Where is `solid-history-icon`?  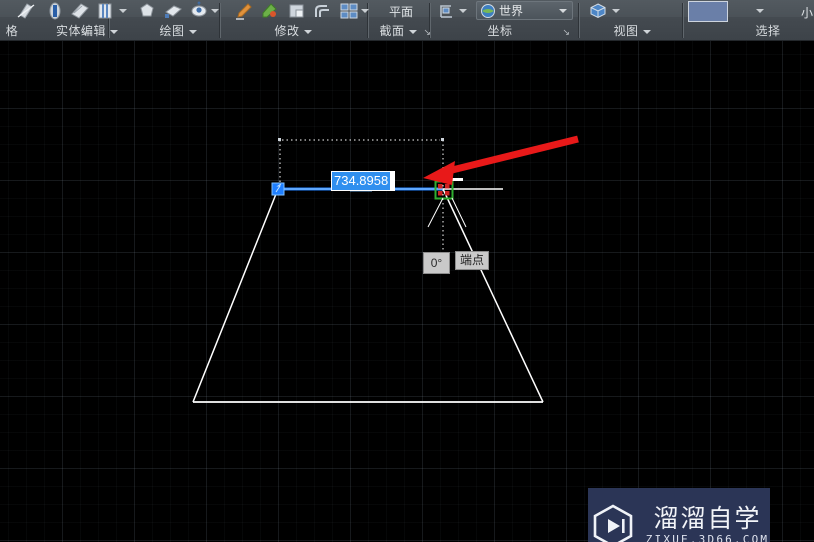 solid-history-icon is located at coordinates (297, 11).